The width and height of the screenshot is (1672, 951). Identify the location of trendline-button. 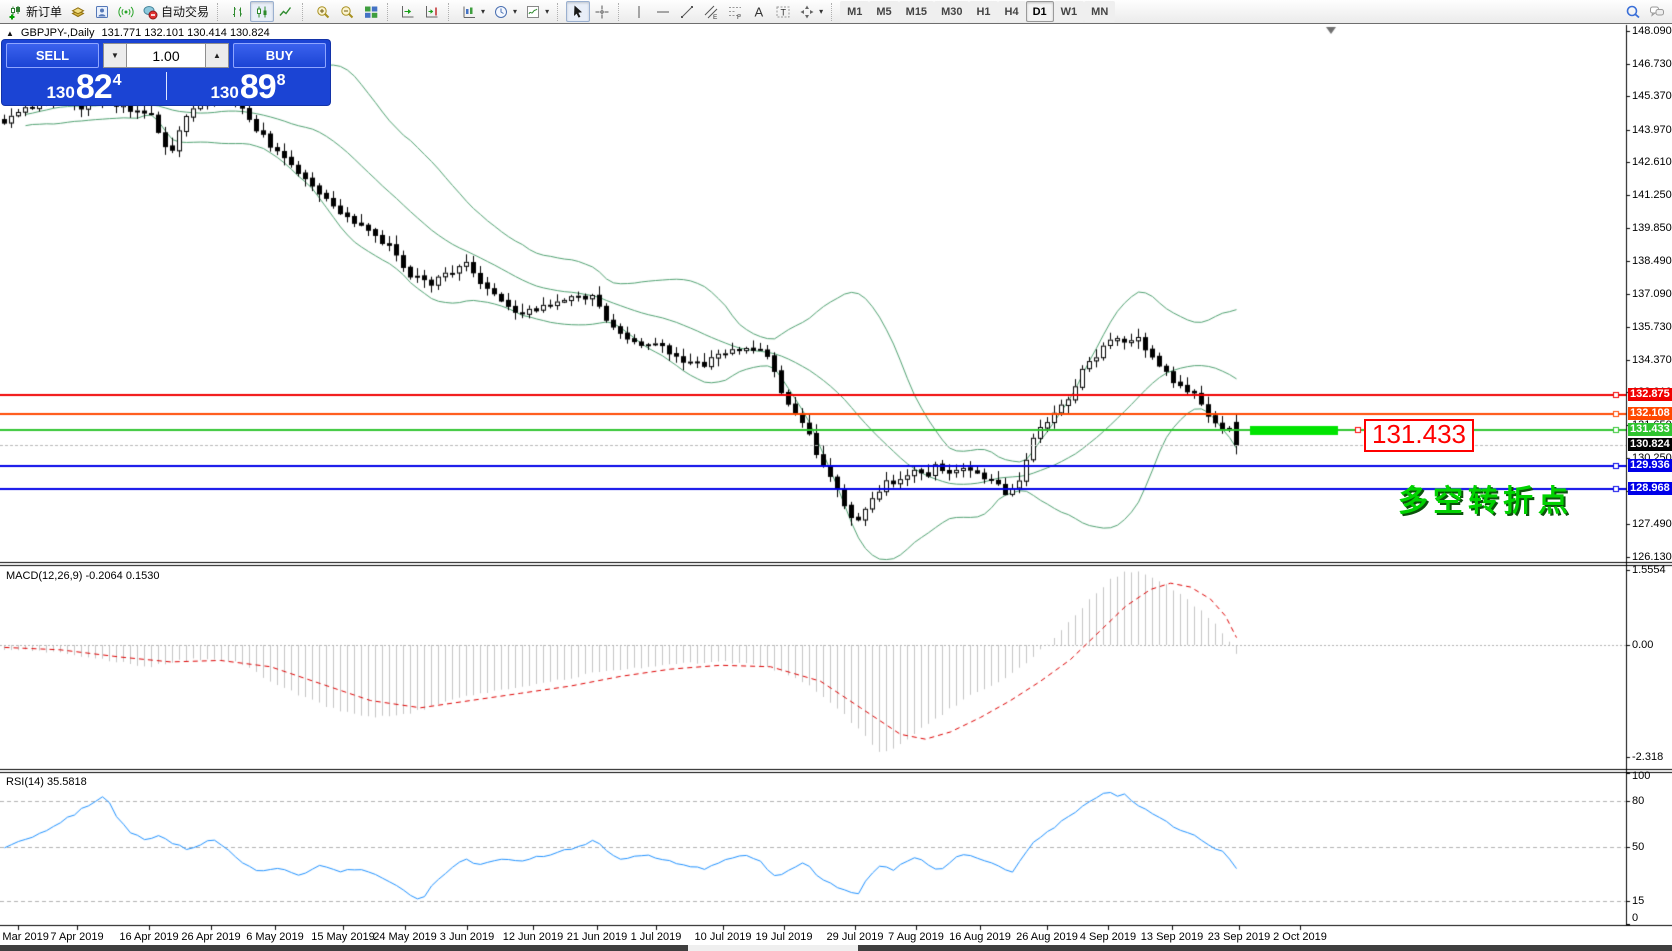
(687, 11).